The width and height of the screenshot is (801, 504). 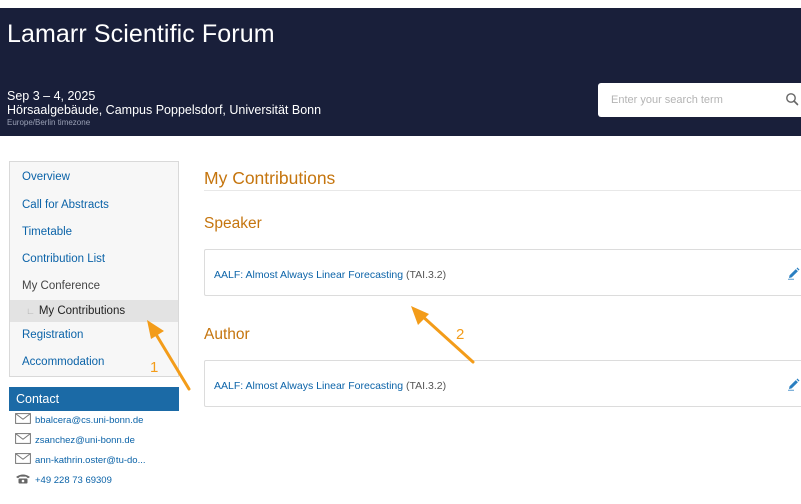 What do you see at coordinates (270, 178) in the screenshot?
I see `page-title: My Contributions` at bounding box center [270, 178].